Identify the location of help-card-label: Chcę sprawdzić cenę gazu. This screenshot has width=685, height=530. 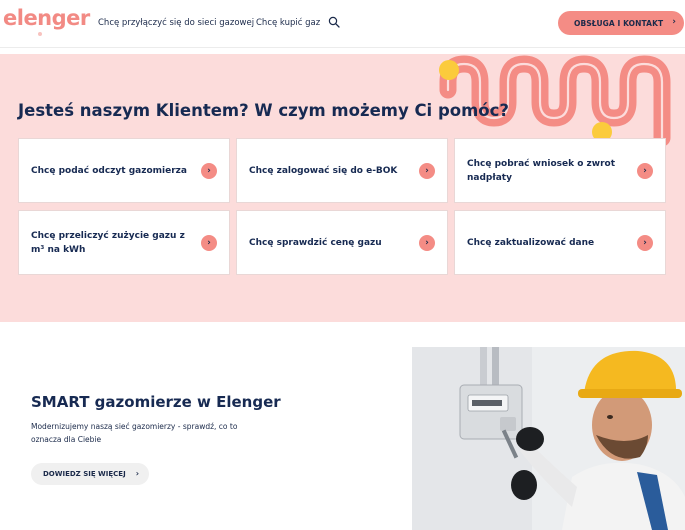
(315, 242).